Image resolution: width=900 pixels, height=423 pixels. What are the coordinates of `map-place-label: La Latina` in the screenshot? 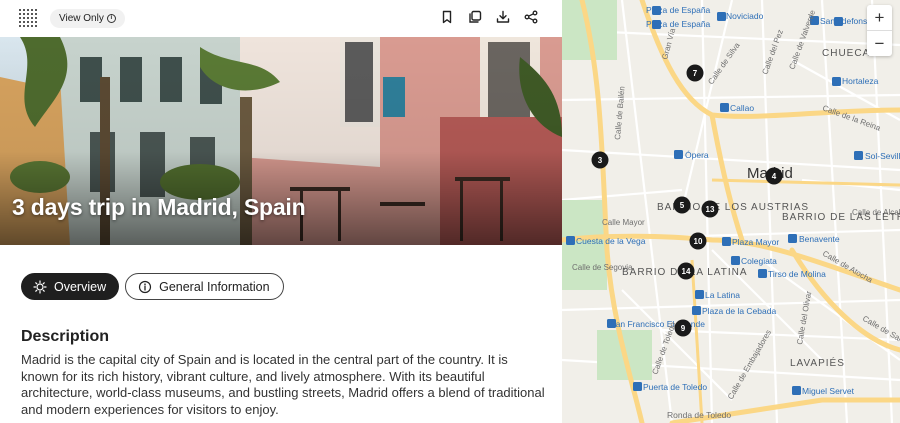 It's located at (722, 295).